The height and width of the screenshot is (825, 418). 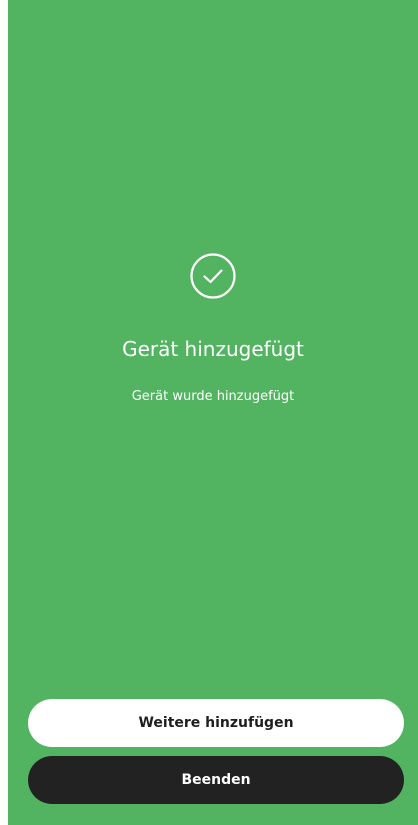 What do you see at coordinates (213, 276) in the screenshot?
I see `check-circle-icon` at bounding box center [213, 276].